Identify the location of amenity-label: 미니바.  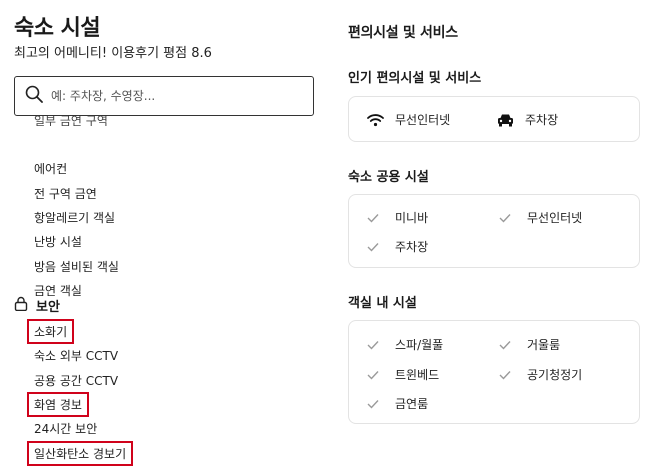
(412, 218).